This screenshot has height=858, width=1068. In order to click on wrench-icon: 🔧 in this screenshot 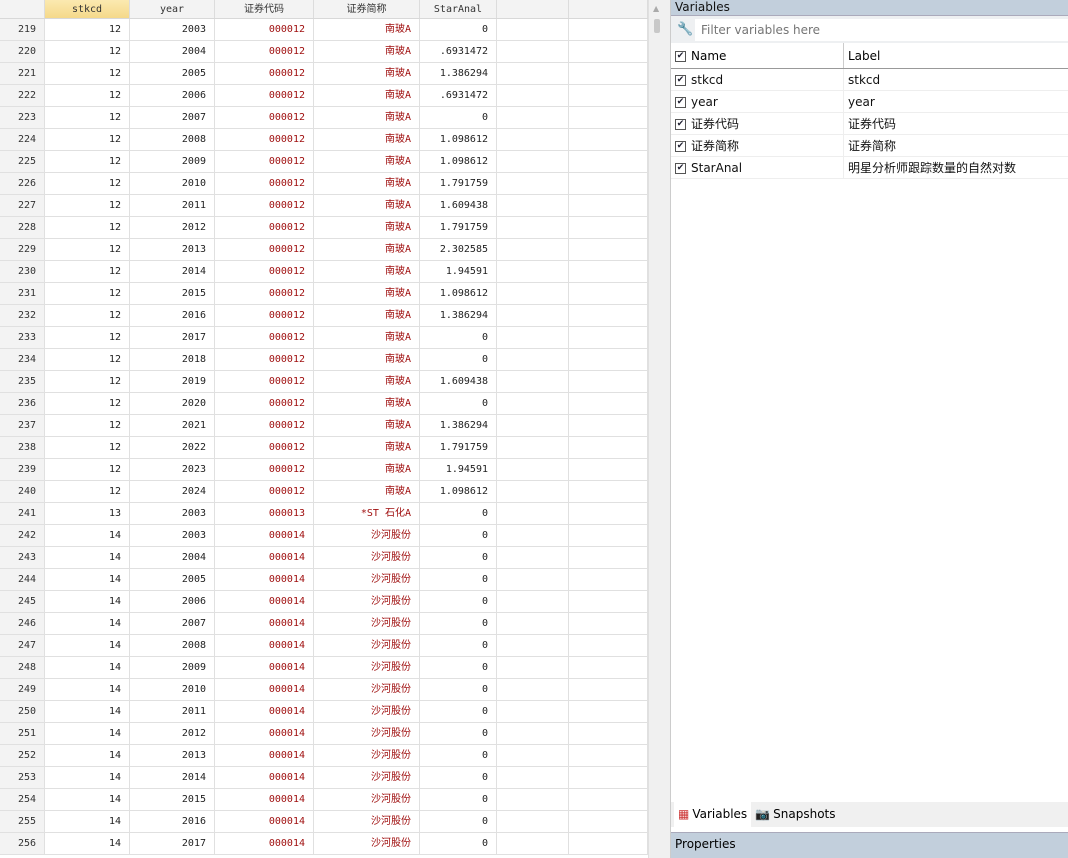, I will do `click(686, 29)`.